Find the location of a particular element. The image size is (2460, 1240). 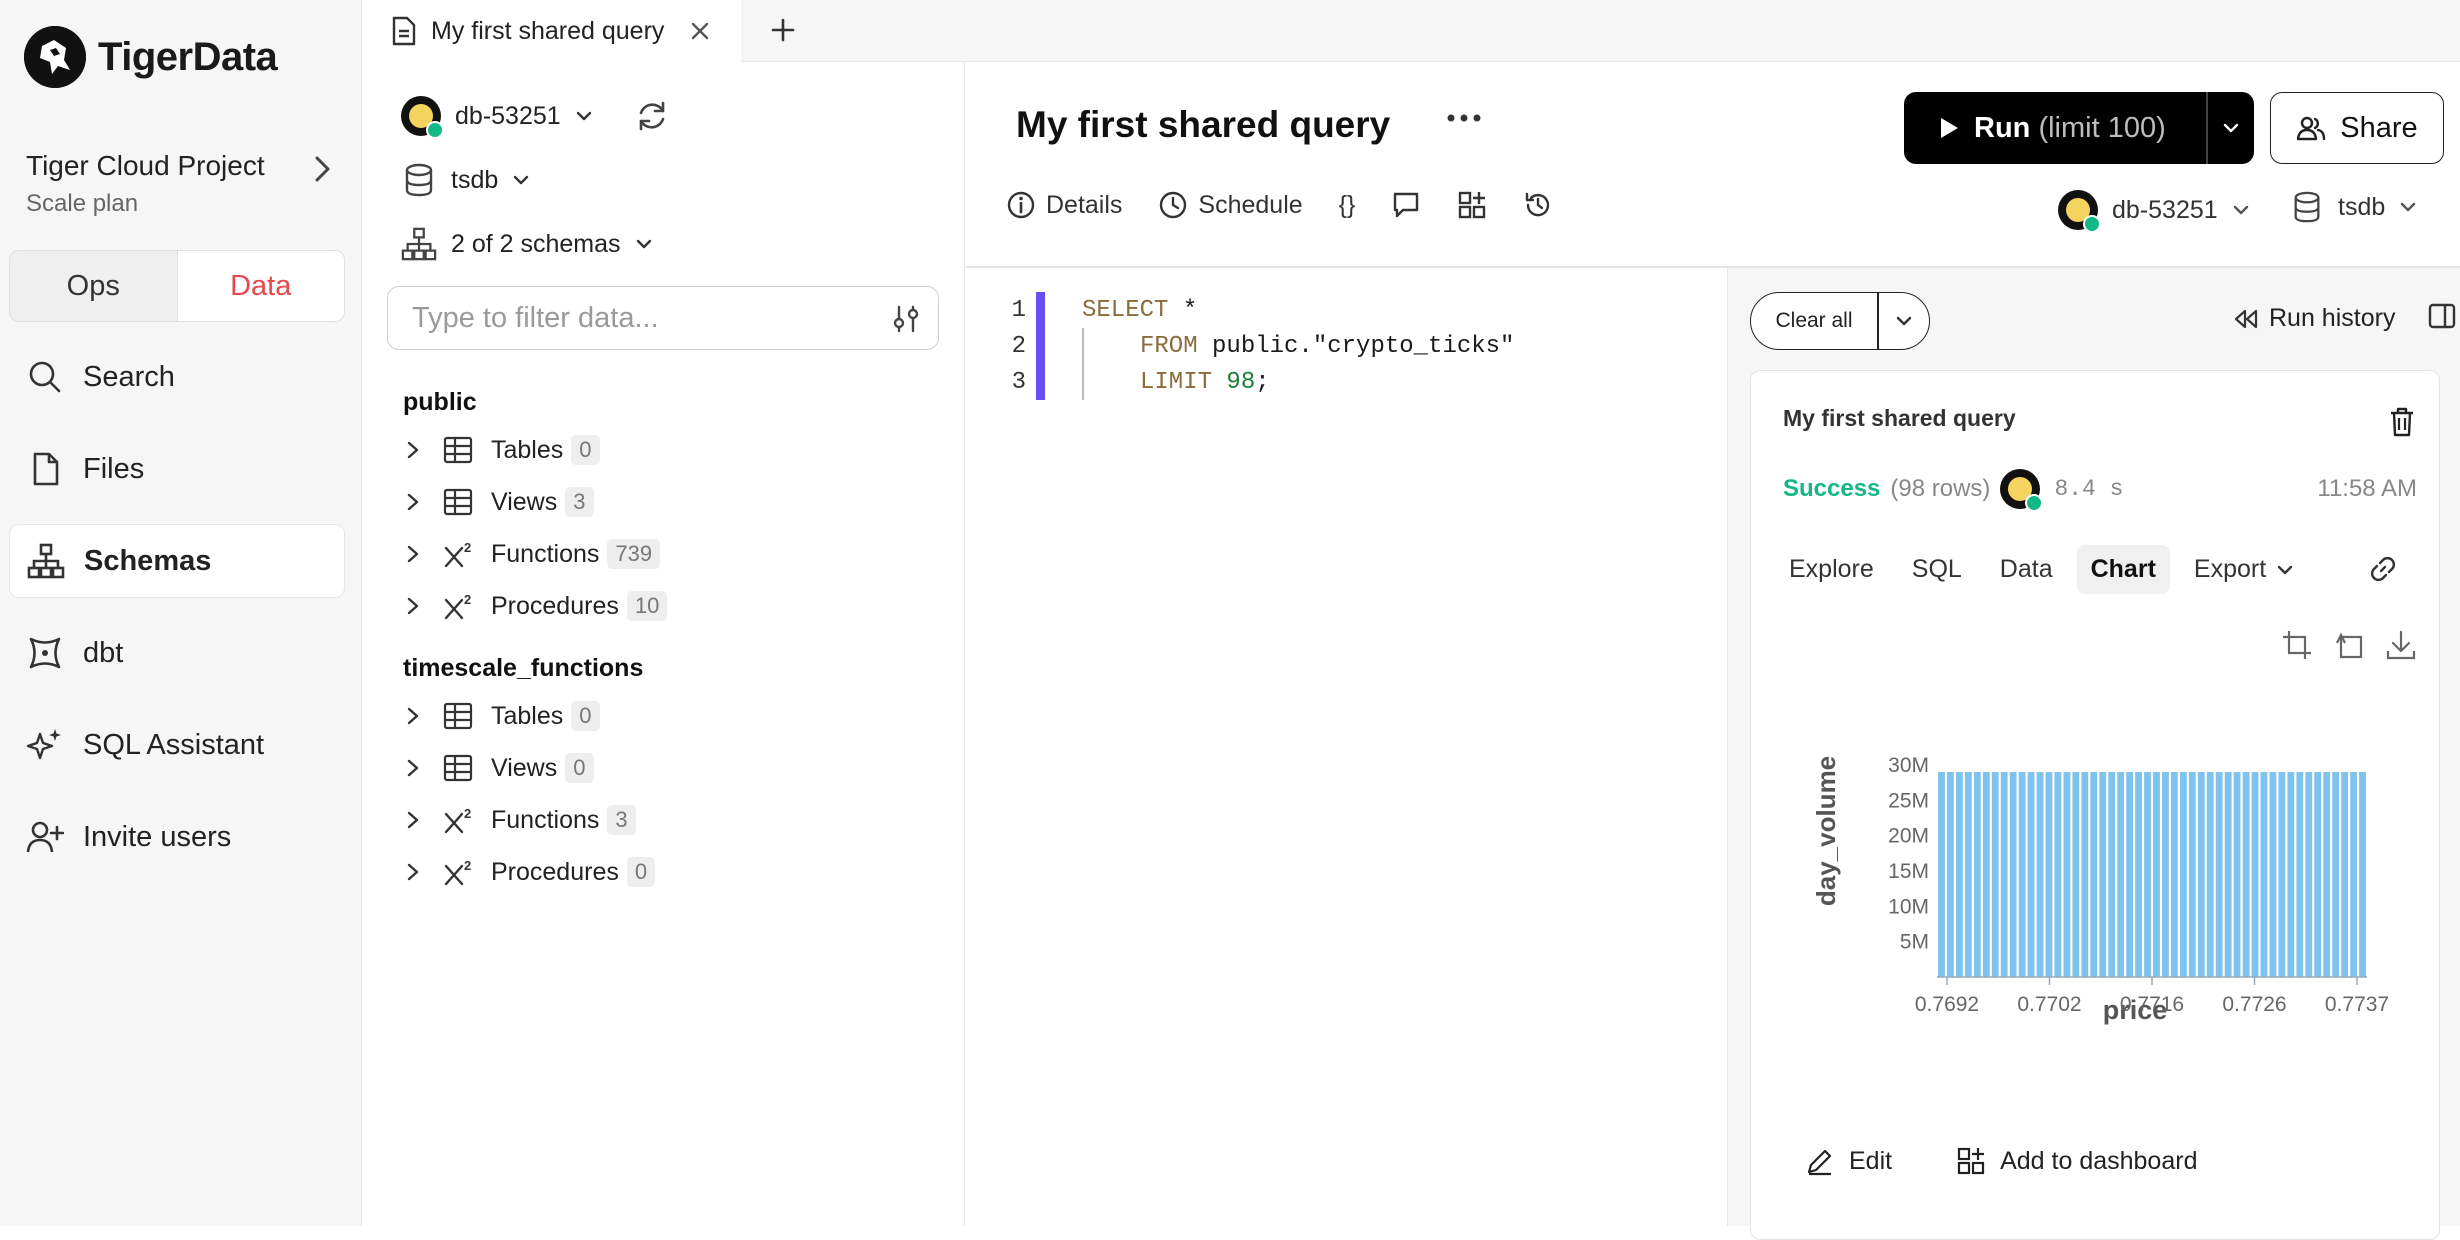

tab-export: Export is located at coordinates (2244, 569).